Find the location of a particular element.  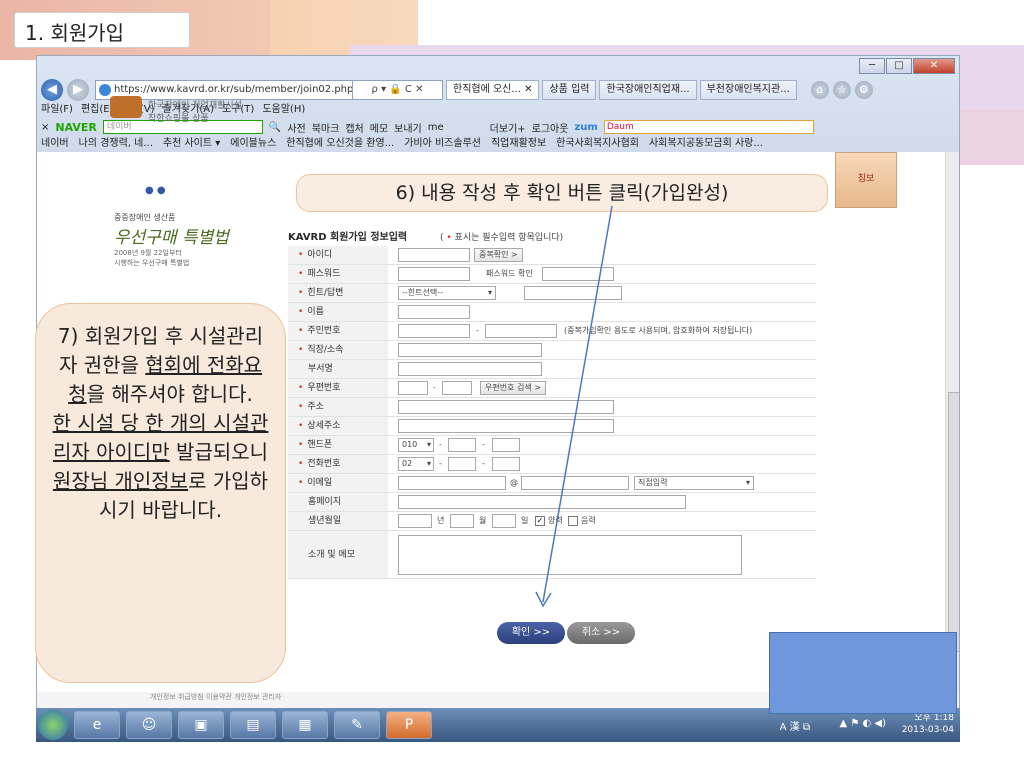

callout-arrow is located at coordinates (574, 406).